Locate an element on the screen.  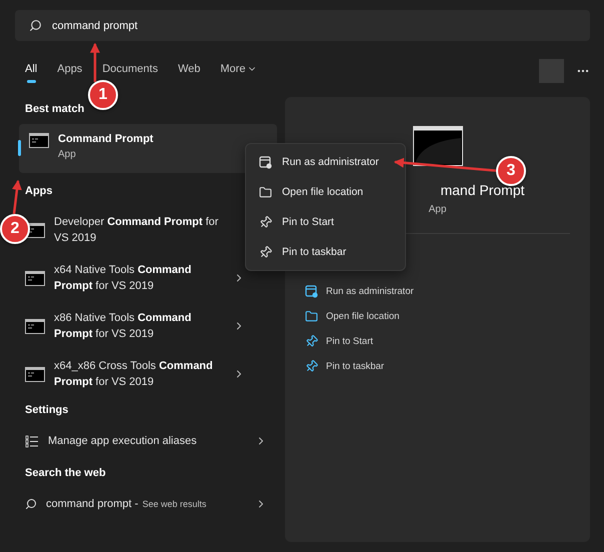
filter-tab: All is located at coordinates (31, 71).